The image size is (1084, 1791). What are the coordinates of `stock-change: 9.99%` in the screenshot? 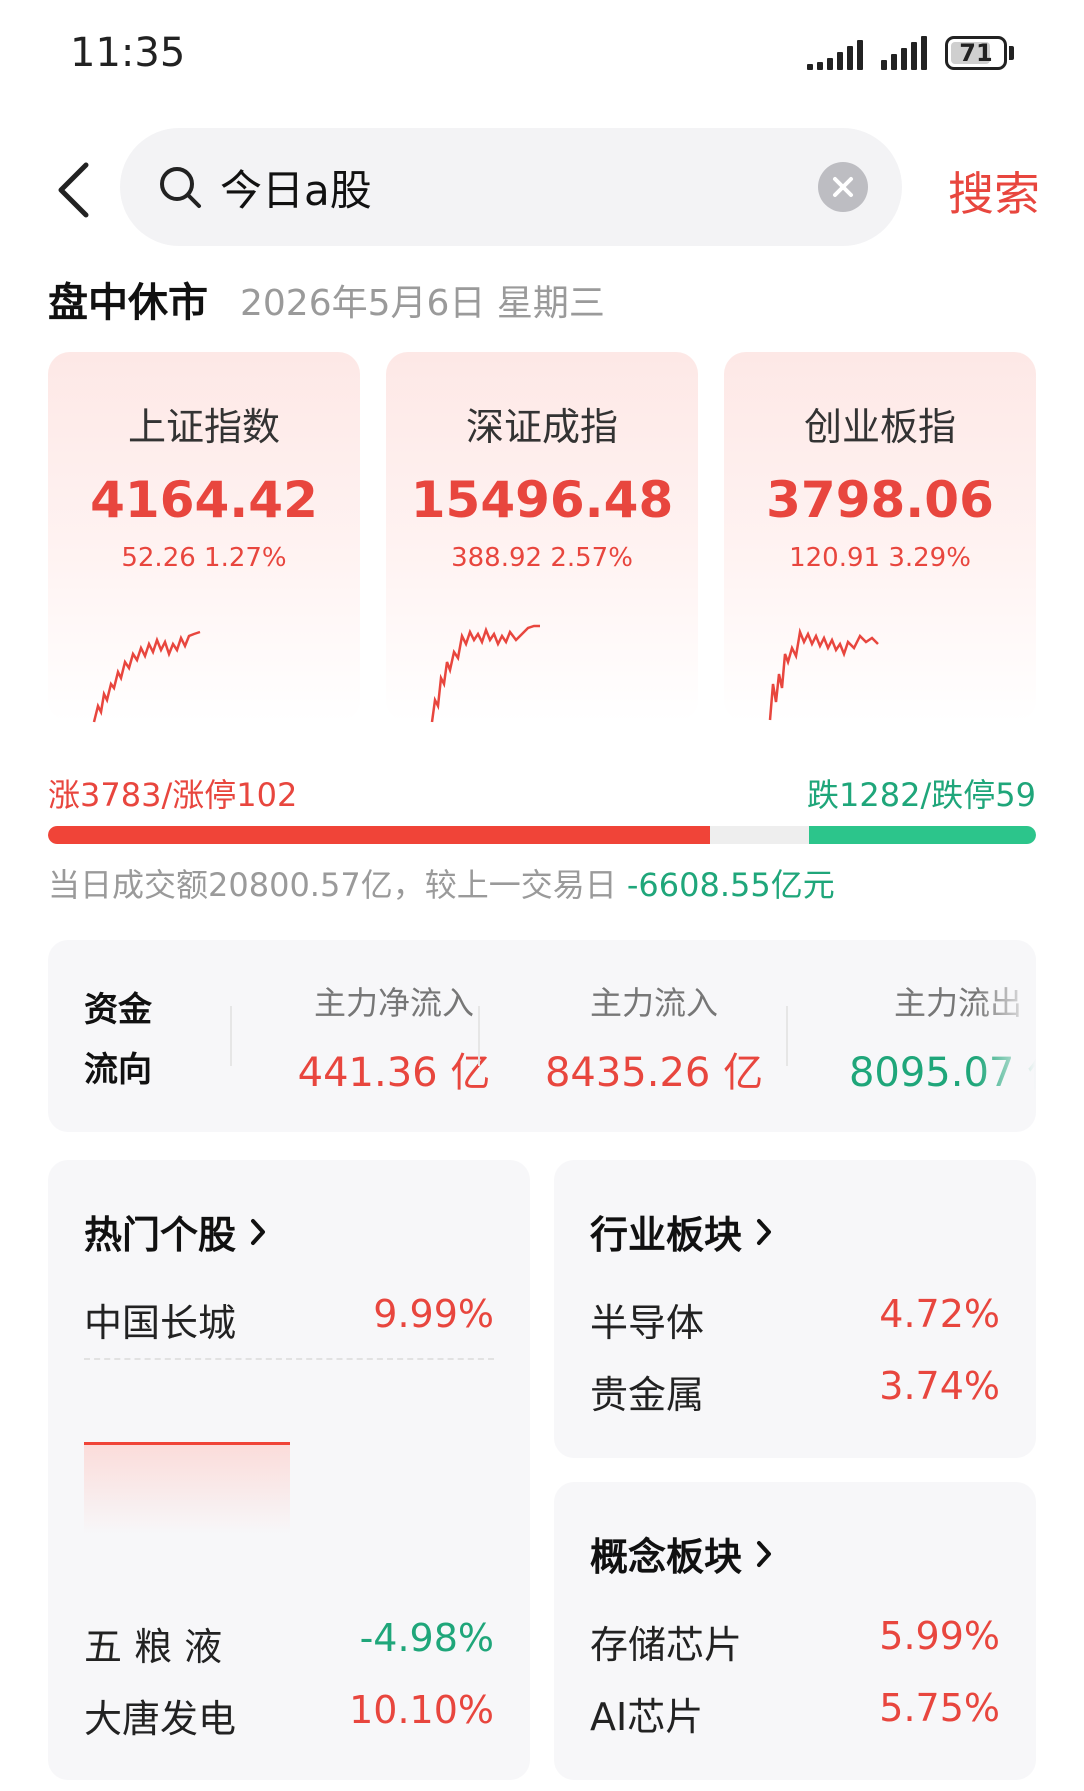 It's located at (433, 1314).